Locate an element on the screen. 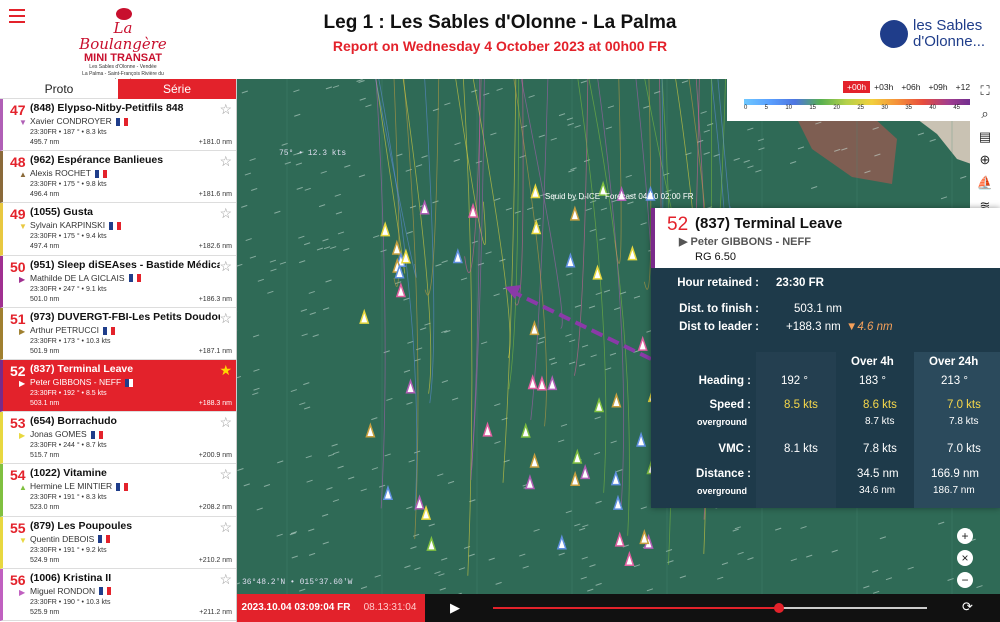 The height and width of the screenshot is (622, 1000). tab-proto: Proto is located at coordinates (59, 89).